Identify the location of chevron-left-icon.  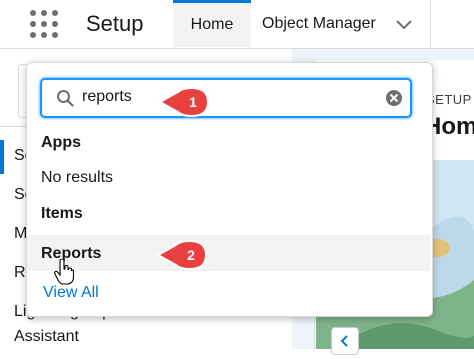
(344, 341).